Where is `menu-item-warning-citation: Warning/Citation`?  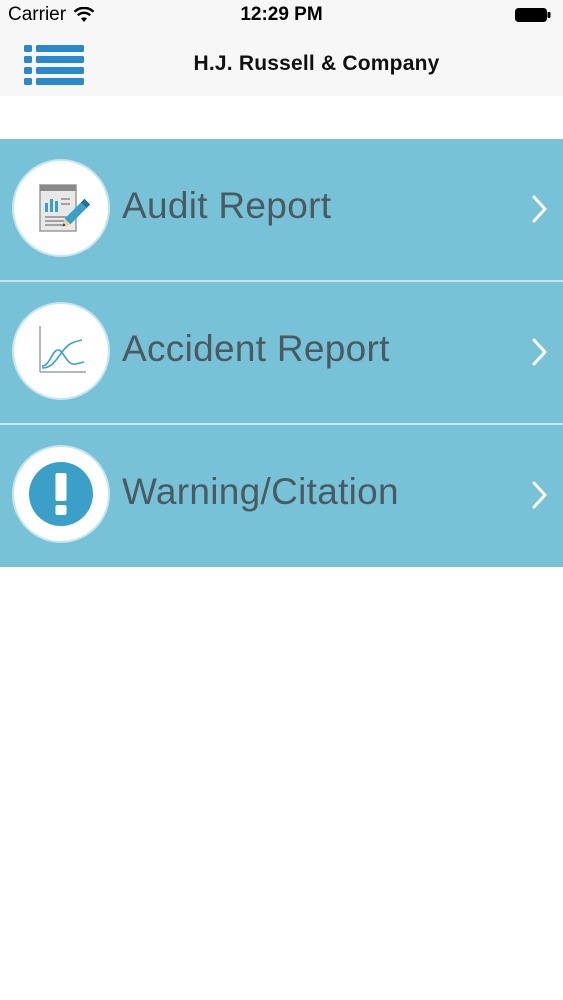
menu-item-warning-citation: Warning/Citation is located at coordinates (281, 496).